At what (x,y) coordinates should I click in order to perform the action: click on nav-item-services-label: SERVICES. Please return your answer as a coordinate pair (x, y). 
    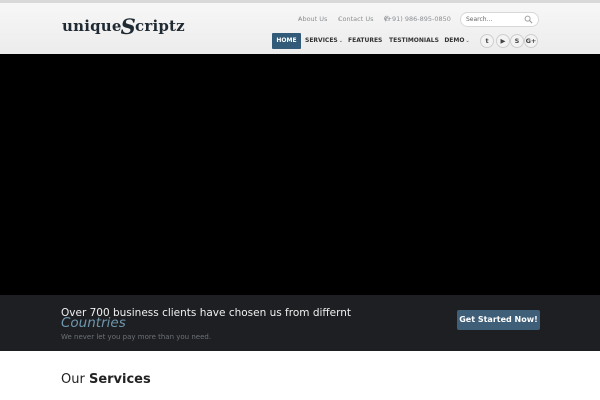
    Looking at the image, I should click on (321, 40).